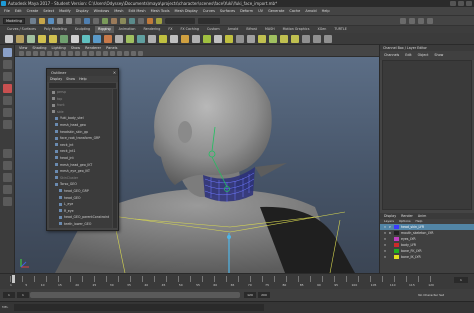  Describe the element at coordinates (80, 132) in the screenshot. I see `outliner-row: headskin_skin_gp` at that location.